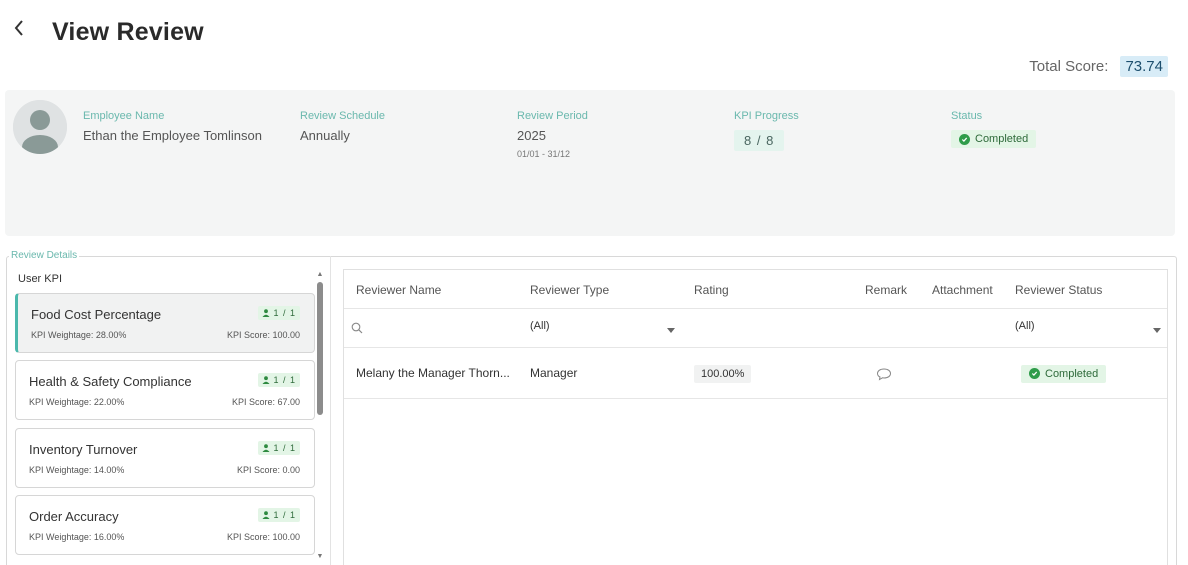 The width and height of the screenshot is (1188, 565). I want to click on kpi-progress-badge: 8 / 8, so click(759, 140).